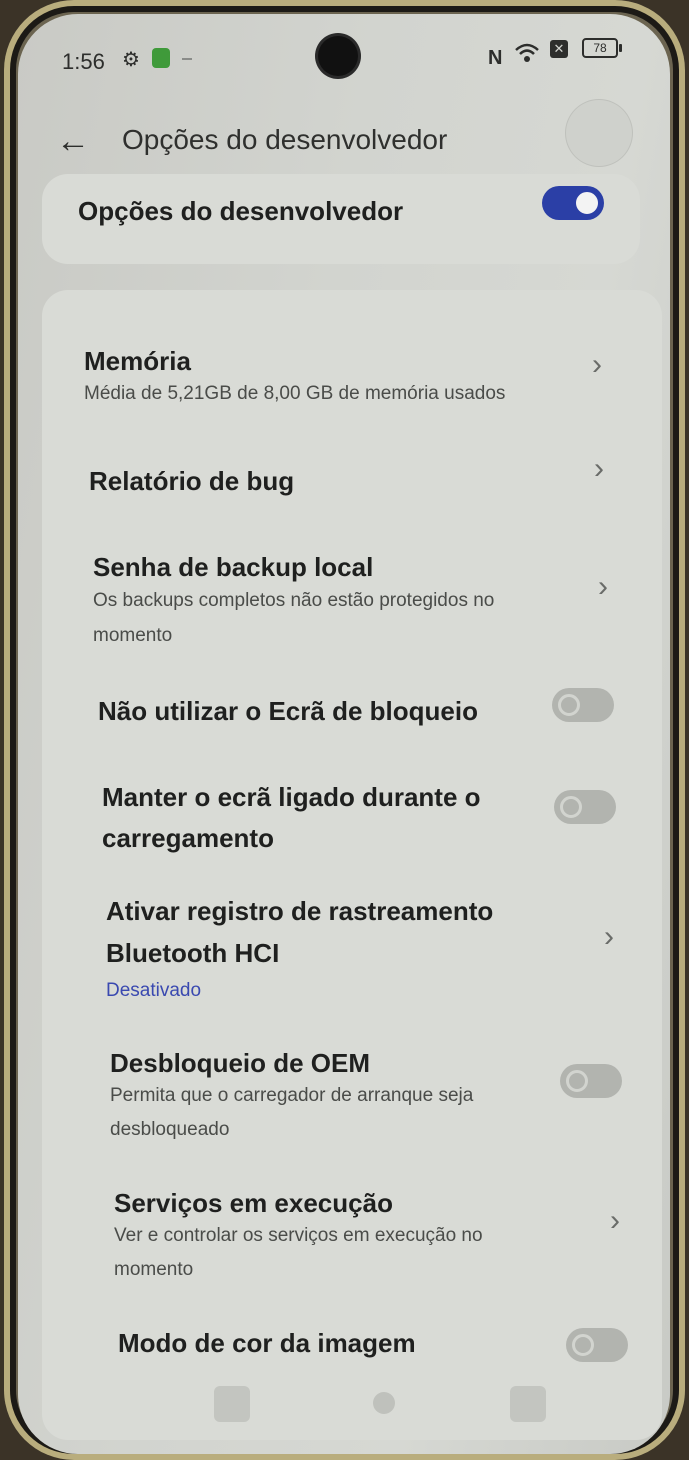 The width and height of the screenshot is (689, 1460). I want to click on bluetooth-hci-title-line2: Bluetooth HCI, so click(193, 953).